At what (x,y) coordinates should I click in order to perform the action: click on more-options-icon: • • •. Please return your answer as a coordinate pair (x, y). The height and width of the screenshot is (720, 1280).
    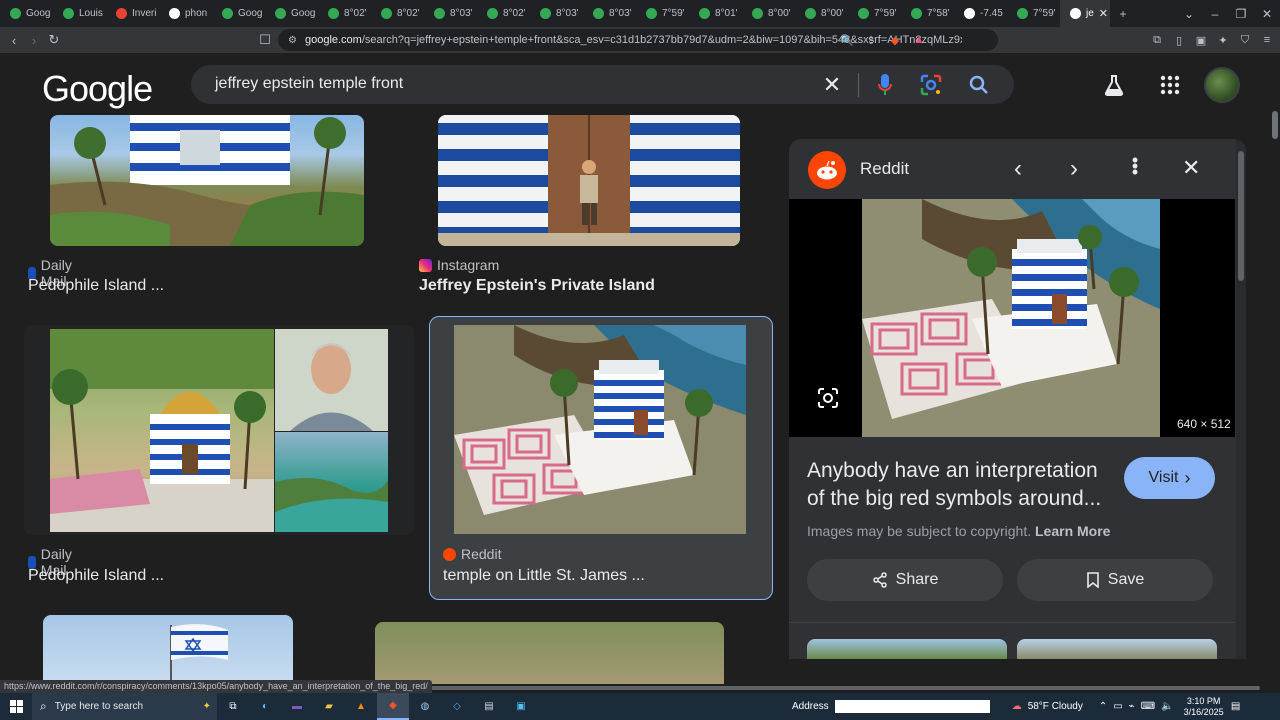
    Looking at the image, I should click on (1135, 166).